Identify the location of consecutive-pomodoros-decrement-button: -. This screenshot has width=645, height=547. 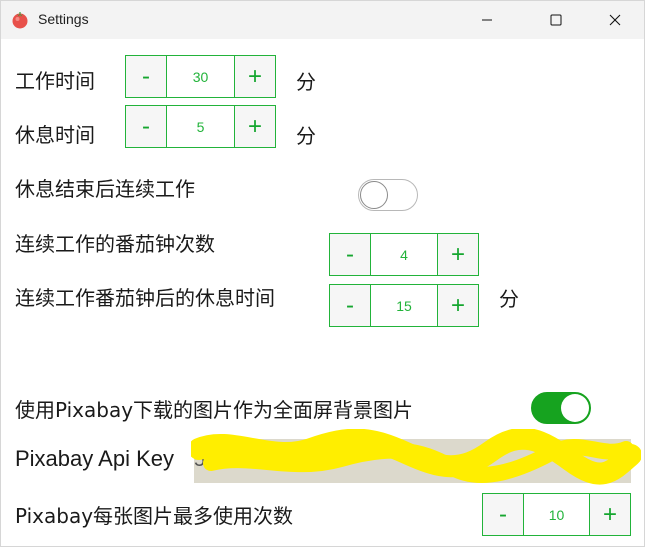
(350, 254).